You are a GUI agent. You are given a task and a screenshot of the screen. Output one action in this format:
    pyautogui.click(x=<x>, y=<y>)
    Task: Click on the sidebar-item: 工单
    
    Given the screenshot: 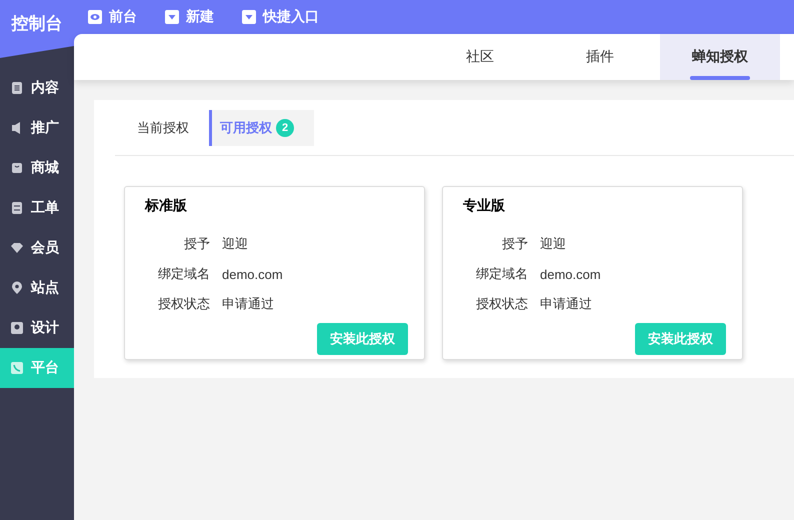 What is the action you would take?
    pyautogui.click(x=37, y=208)
    